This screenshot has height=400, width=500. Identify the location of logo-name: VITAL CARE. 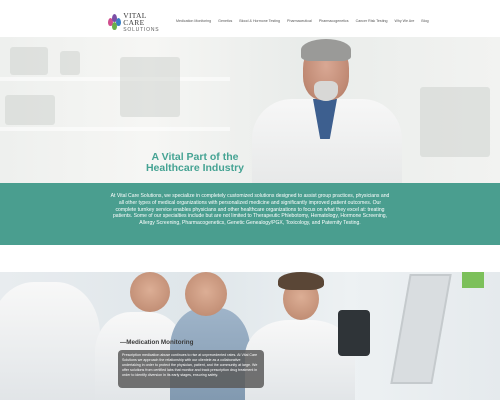
(135, 18).